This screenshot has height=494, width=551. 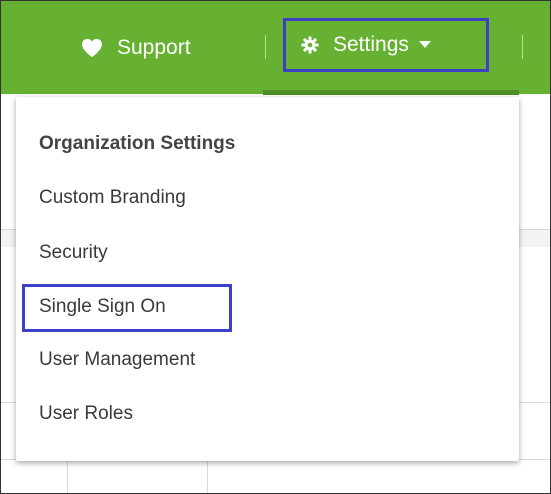 What do you see at coordinates (86, 414) in the screenshot?
I see `menu-item-user-roles: User Roles` at bounding box center [86, 414].